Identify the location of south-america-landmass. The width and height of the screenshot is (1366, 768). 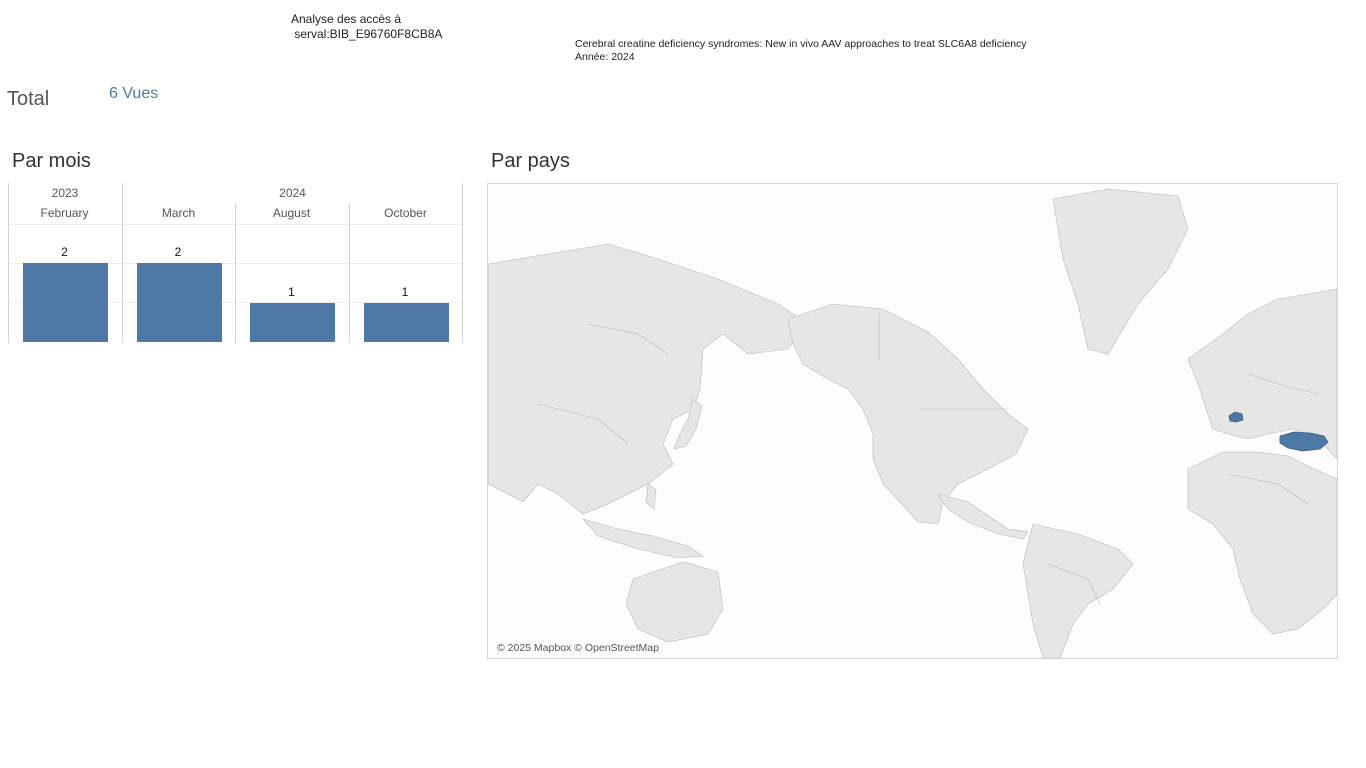
(1078, 590).